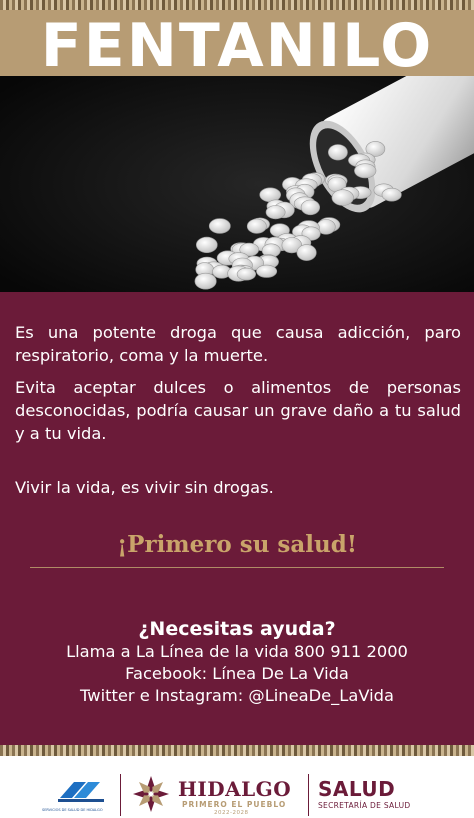 The height and width of the screenshot is (818, 474). Describe the element at coordinates (81, 792) in the screenshot. I see `health-services-logo` at that location.